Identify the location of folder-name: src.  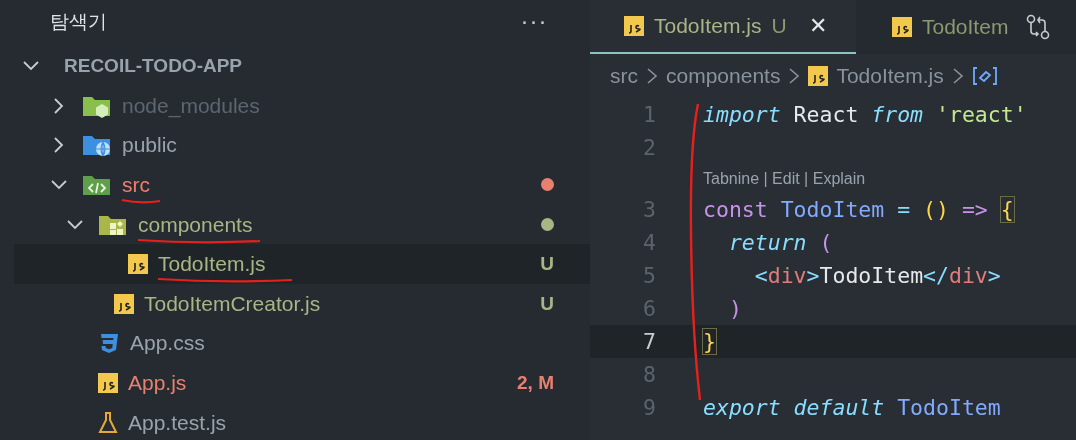
(136, 185).